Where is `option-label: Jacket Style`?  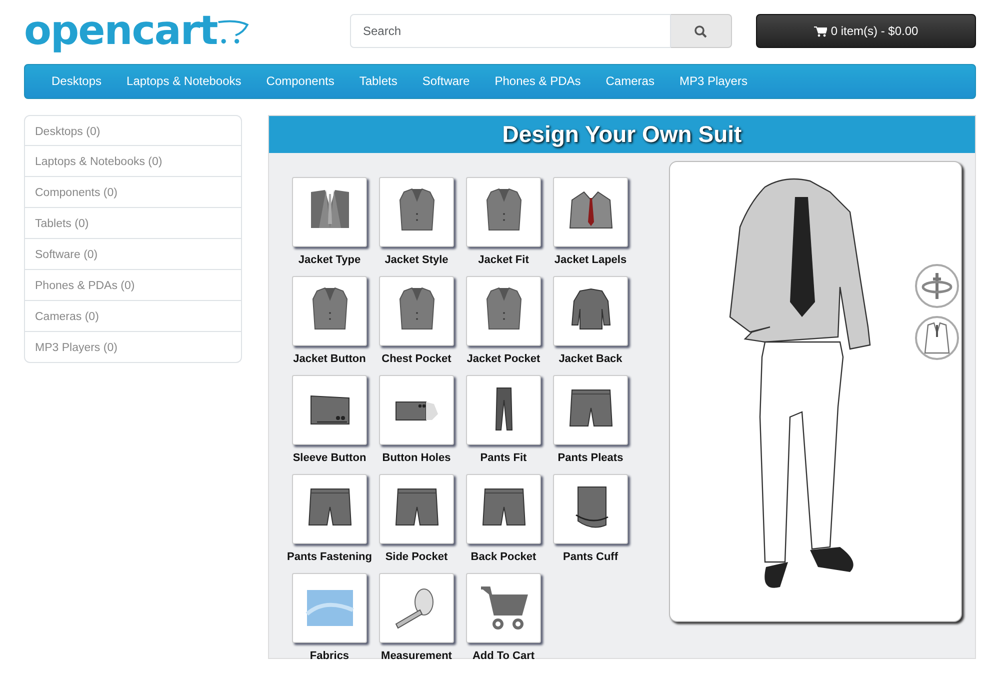
option-label: Jacket Style is located at coordinates (416, 260).